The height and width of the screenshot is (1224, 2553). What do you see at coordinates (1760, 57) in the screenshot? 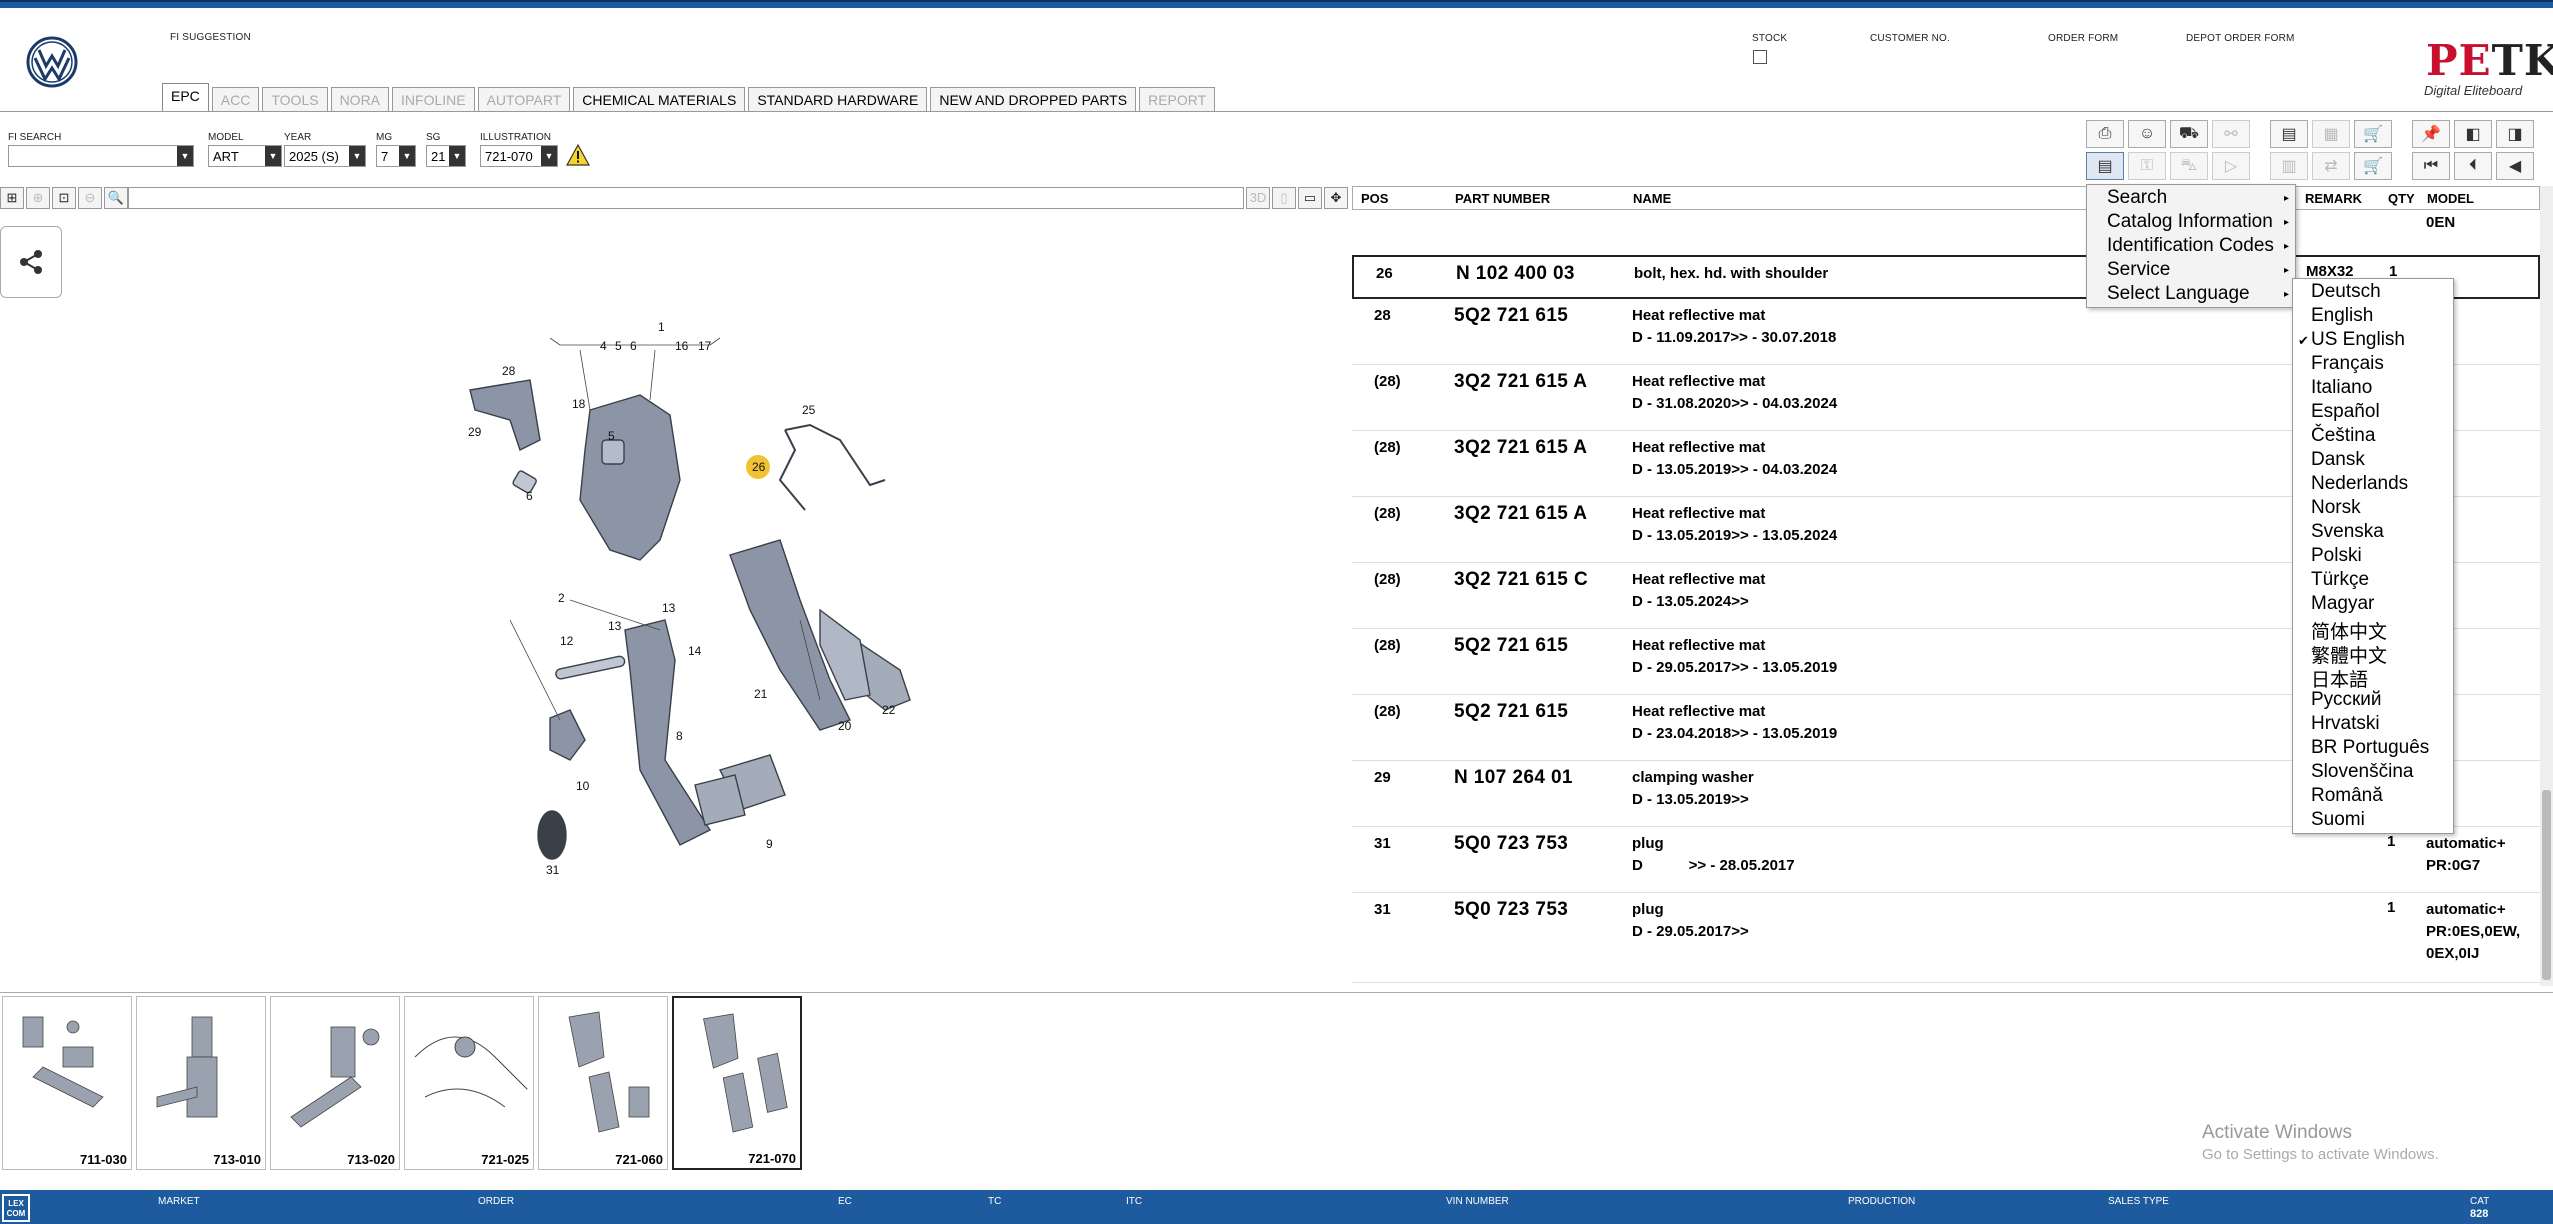
I see `stock-checkbox` at bounding box center [1760, 57].